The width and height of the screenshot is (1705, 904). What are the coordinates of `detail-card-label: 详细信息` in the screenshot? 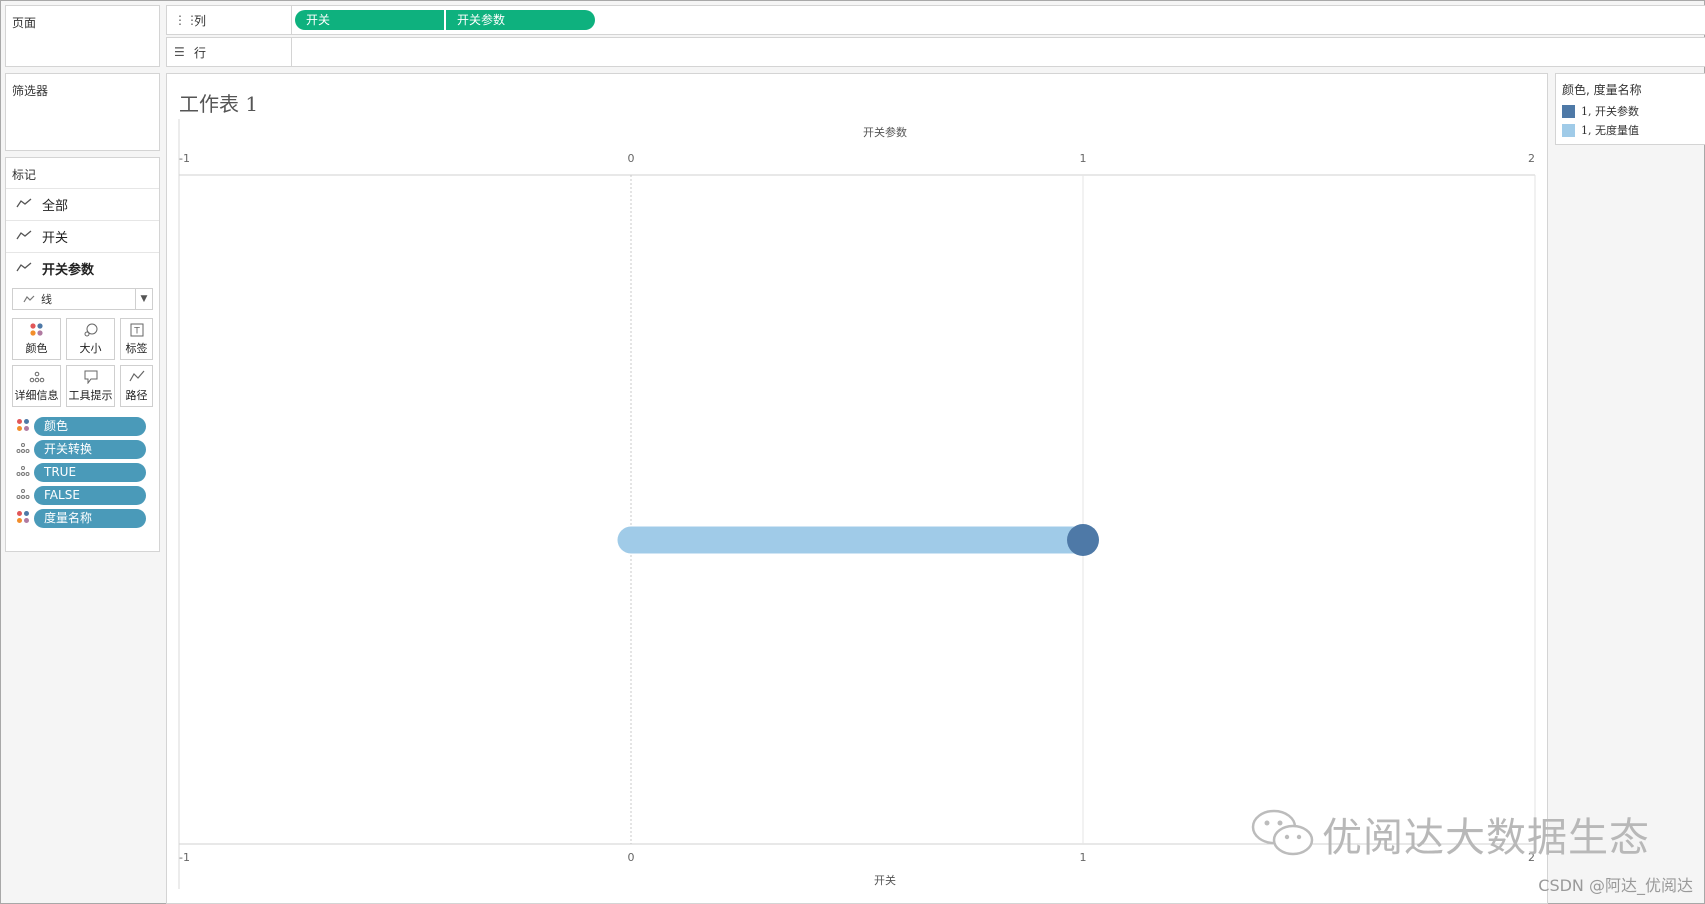 It's located at (36, 395).